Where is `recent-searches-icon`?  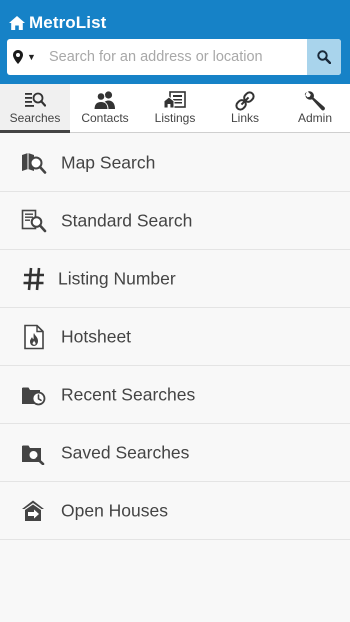 recent-searches-icon is located at coordinates (34, 396).